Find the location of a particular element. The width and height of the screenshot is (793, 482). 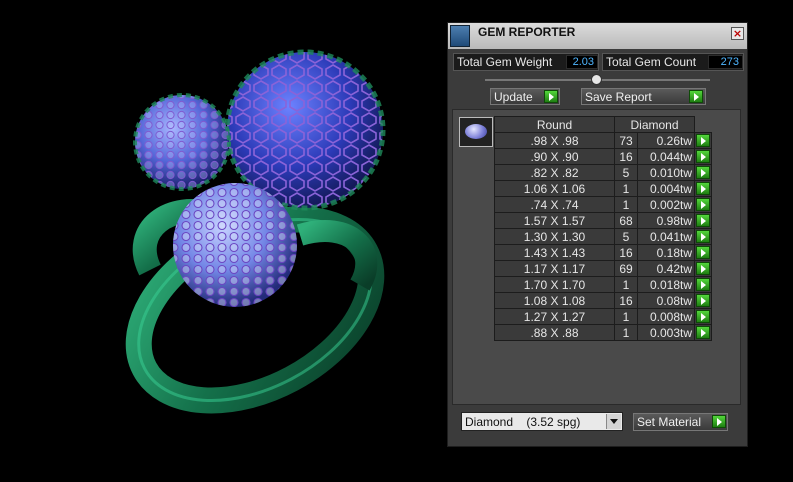

table-row: 1.06 X 1.06 1 0.004tw is located at coordinates (603, 188).